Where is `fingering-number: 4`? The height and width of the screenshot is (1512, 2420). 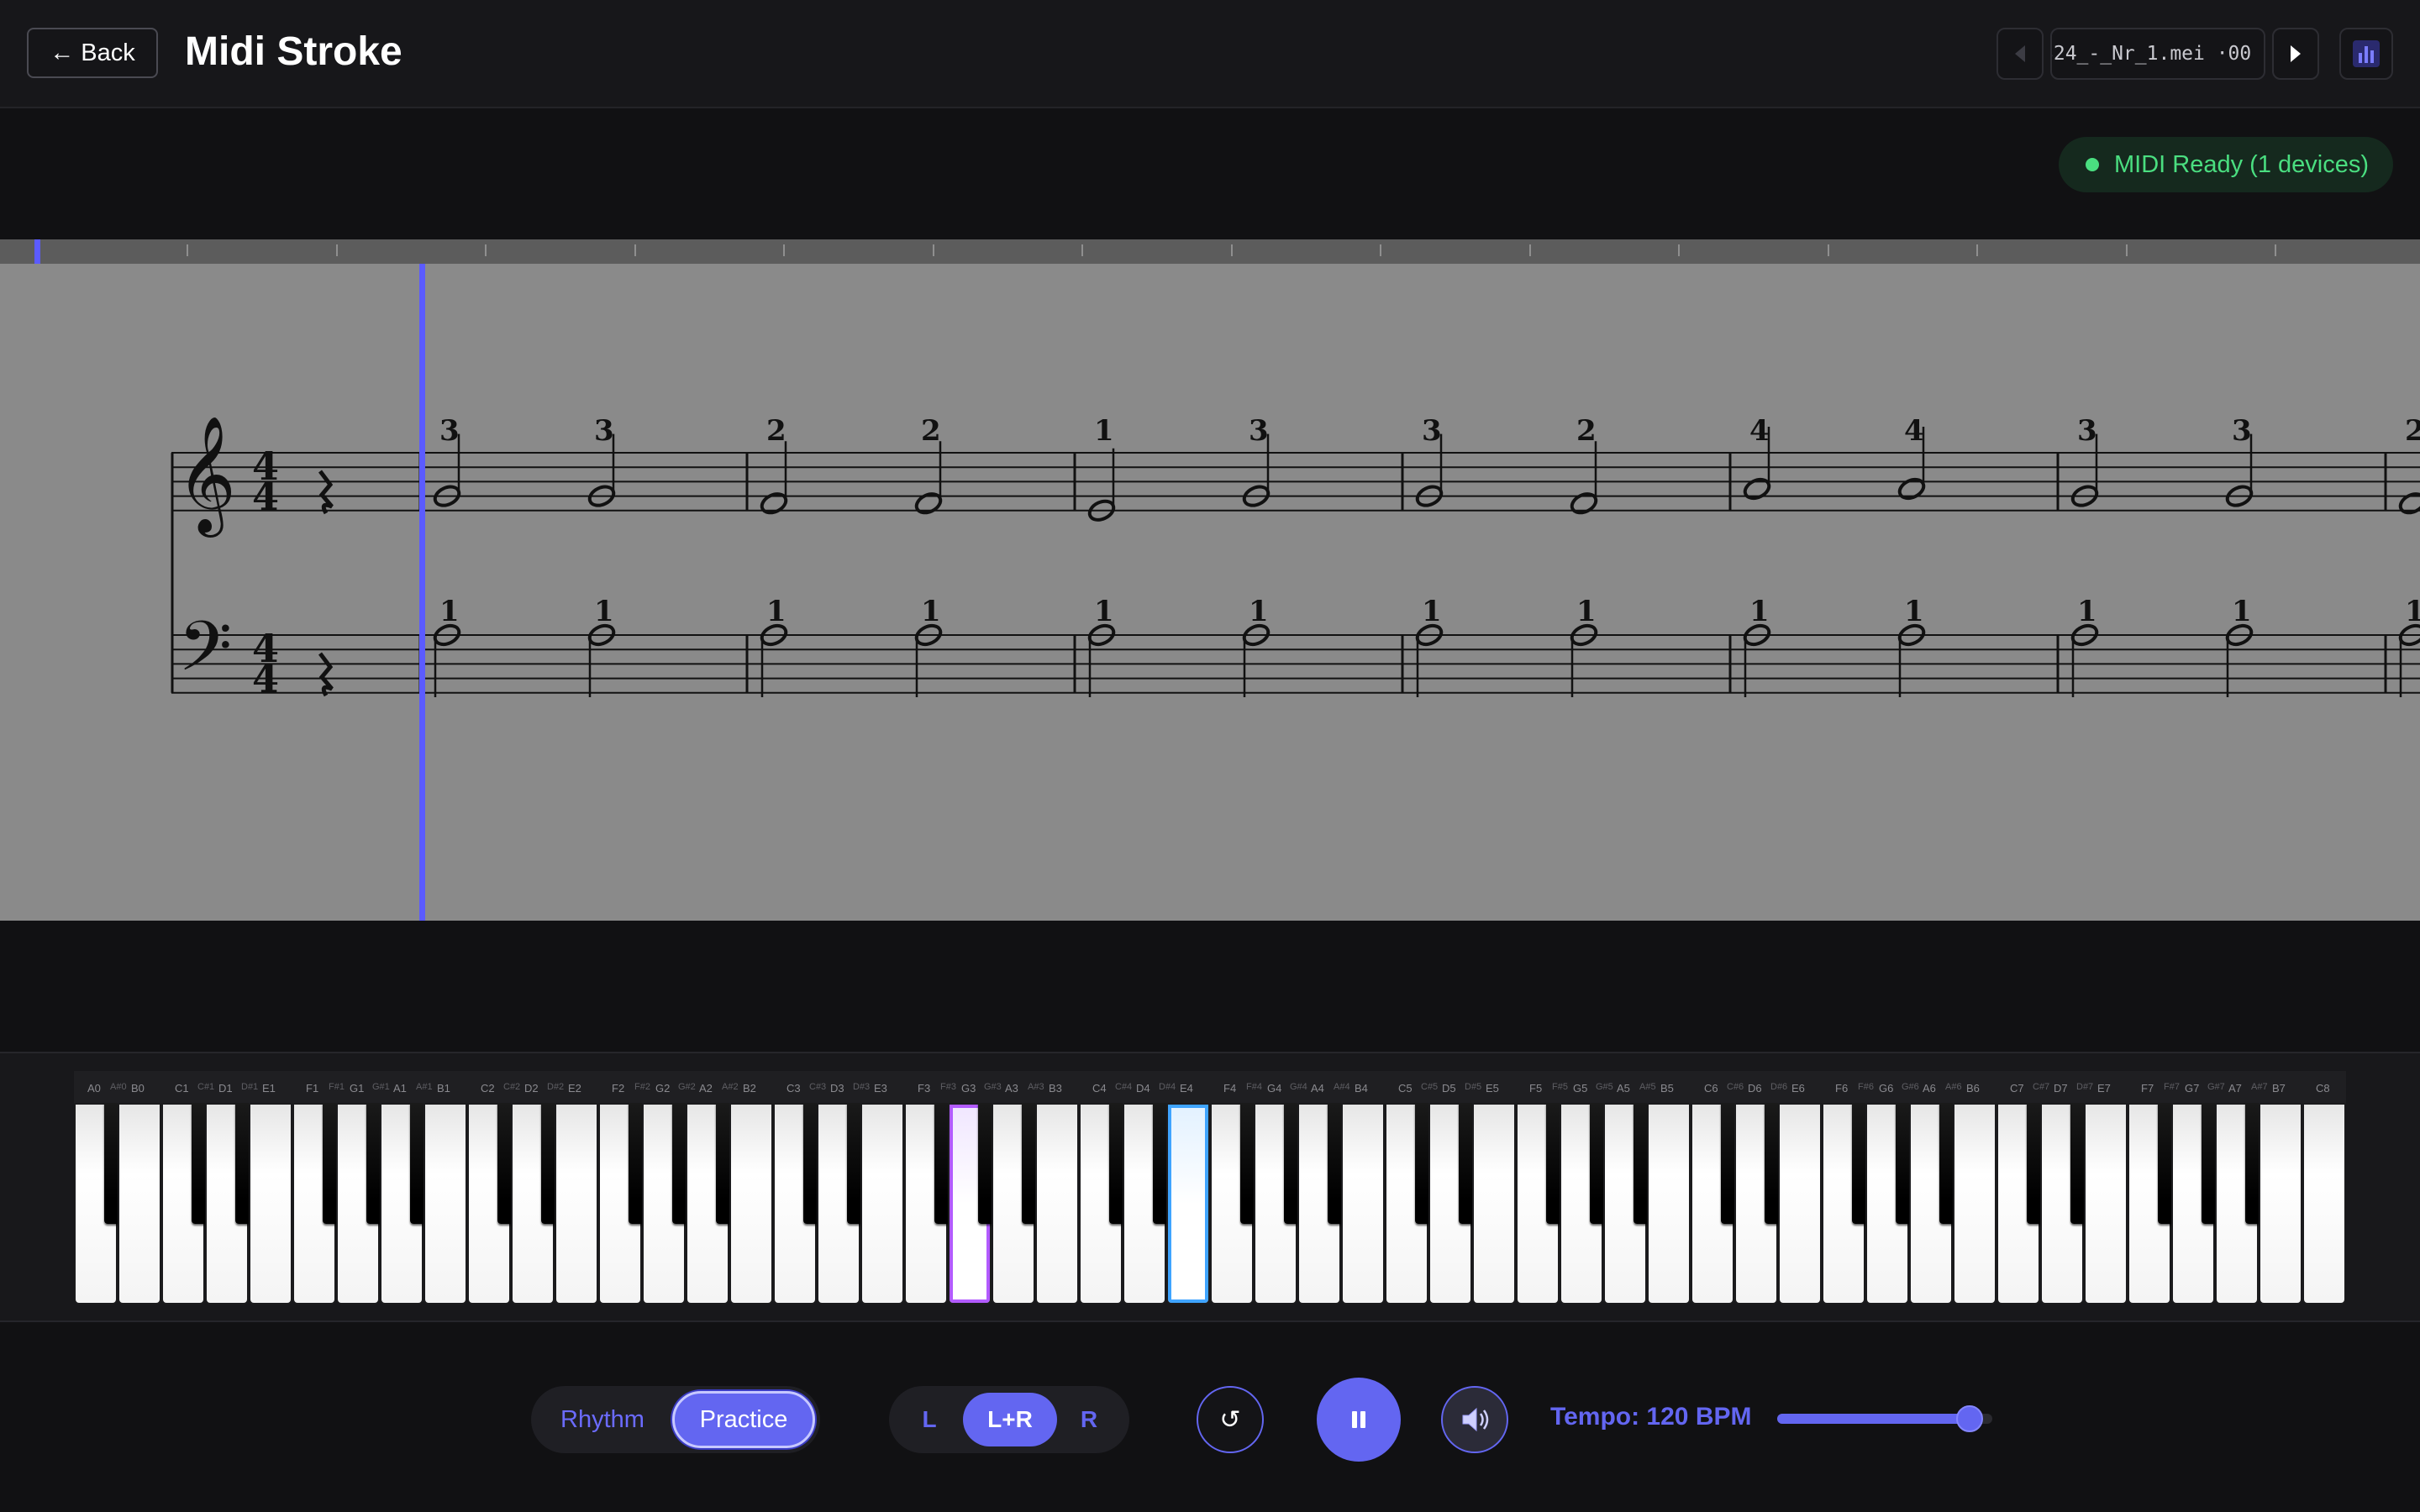
fingering-number: 4 is located at coordinates (1914, 431).